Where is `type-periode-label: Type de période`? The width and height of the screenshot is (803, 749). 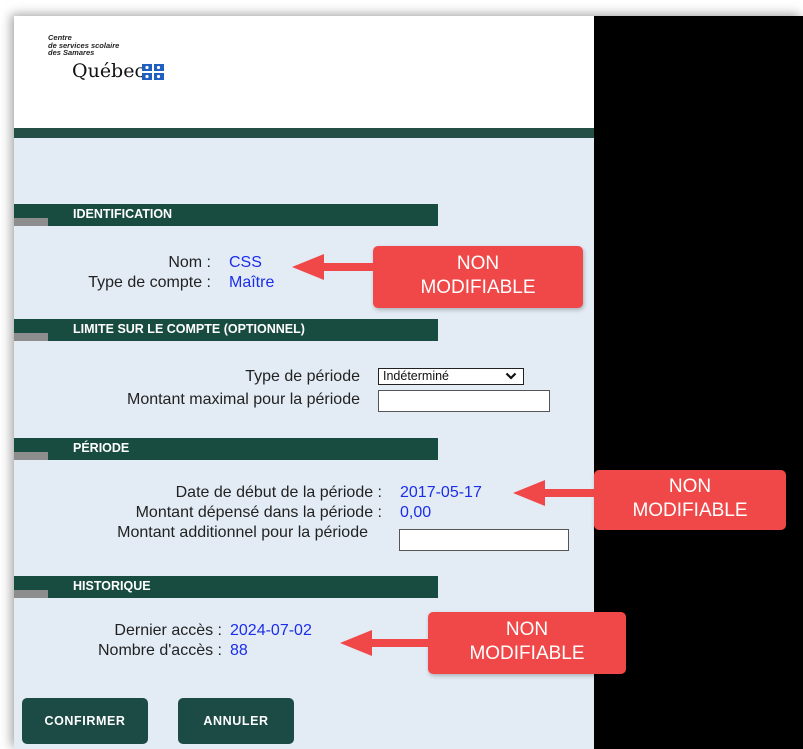
type-periode-label: Type de période is located at coordinates (302, 376).